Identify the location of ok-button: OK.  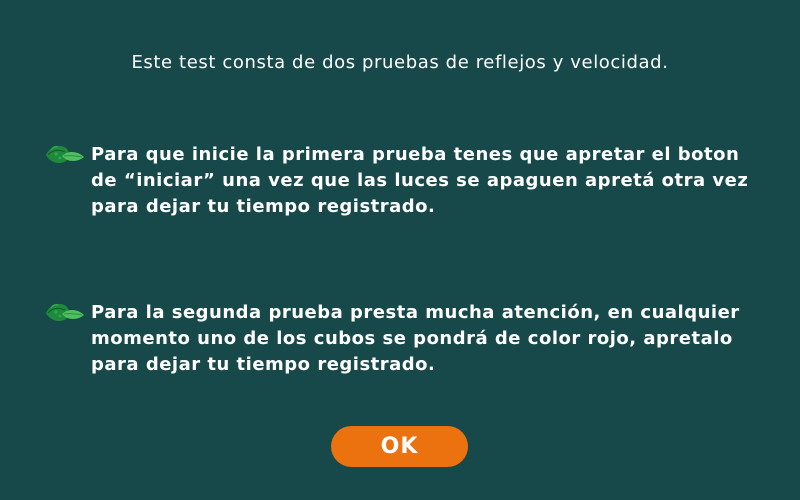
(399, 446).